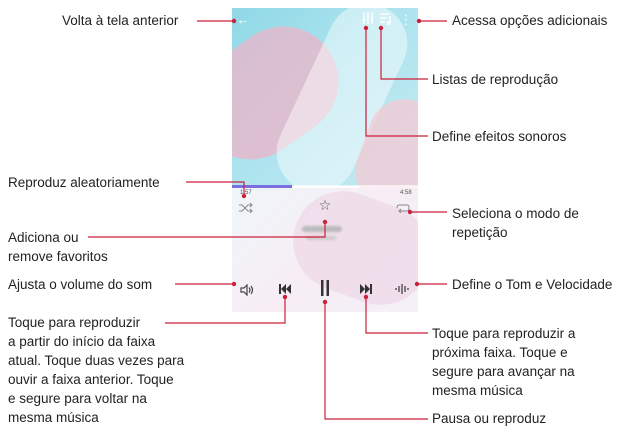 This screenshot has width=631, height=441. What do you see at coordinates (58, 256) in the screenshot?
I see `callout-favorites-line2: remove favoritos` at bounding box center [58, 256].